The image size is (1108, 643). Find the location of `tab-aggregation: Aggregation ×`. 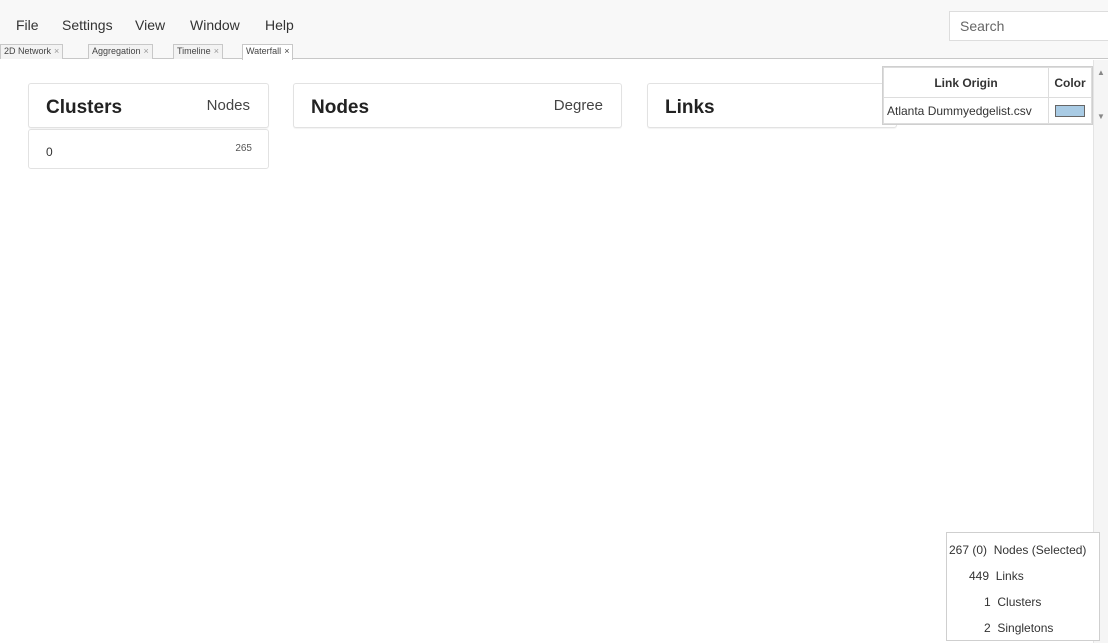

tab-aggregation: Aggregation × is located at coordinates (120, 51).